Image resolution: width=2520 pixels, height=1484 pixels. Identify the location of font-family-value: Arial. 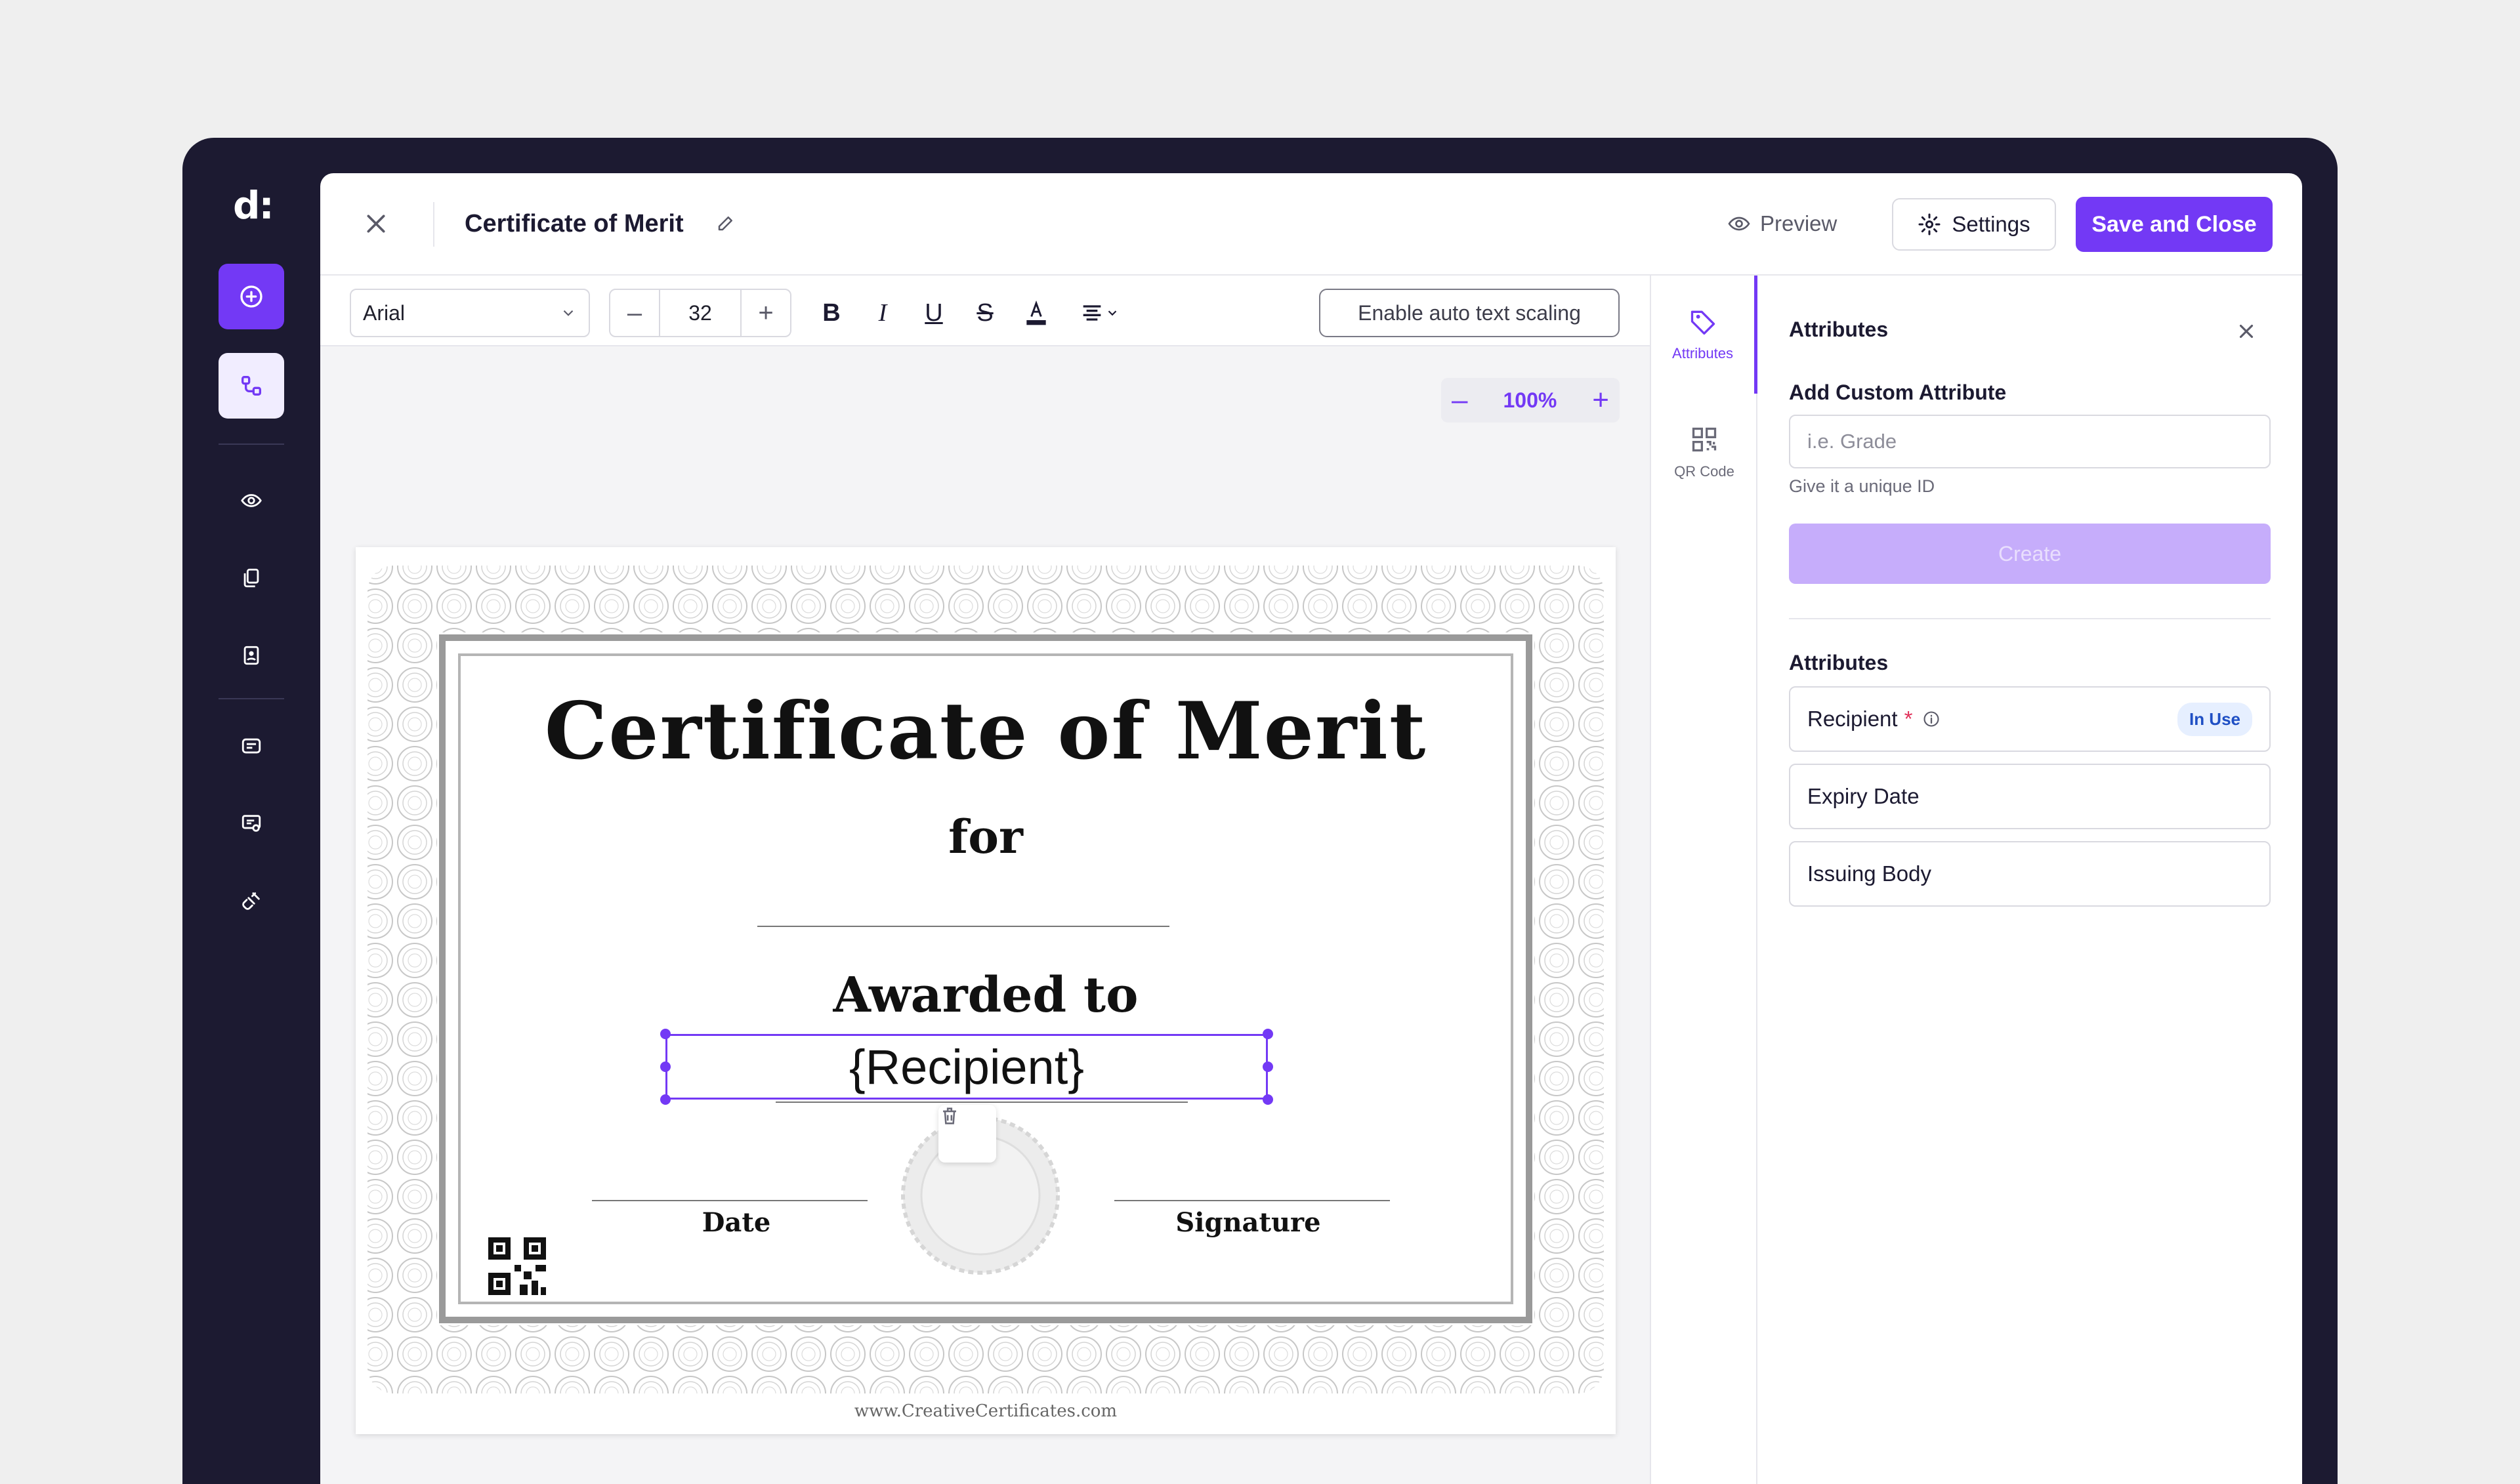
(384, 312).